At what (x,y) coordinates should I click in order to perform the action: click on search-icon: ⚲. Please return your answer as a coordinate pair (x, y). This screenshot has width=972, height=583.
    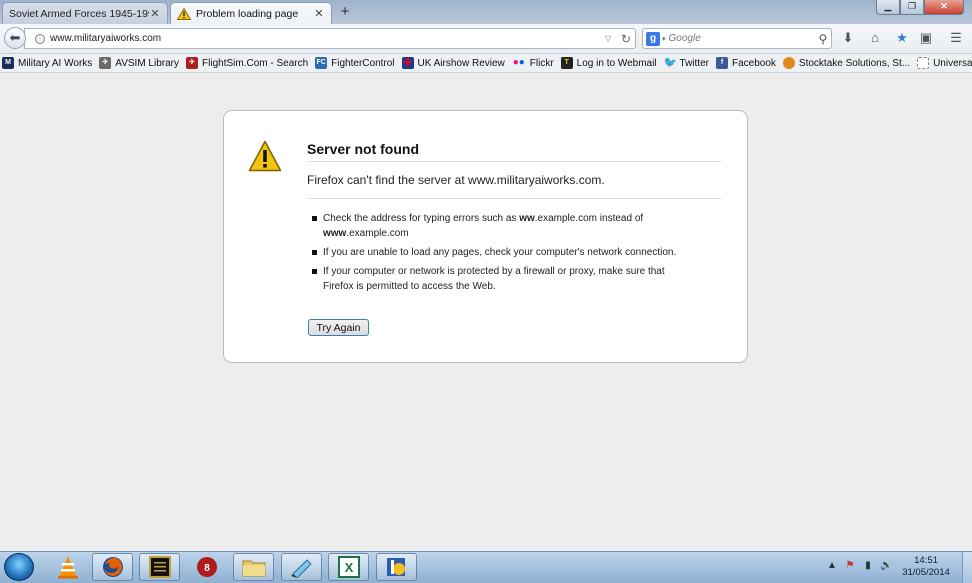
    Looking at the image, I should click on (823, 39).